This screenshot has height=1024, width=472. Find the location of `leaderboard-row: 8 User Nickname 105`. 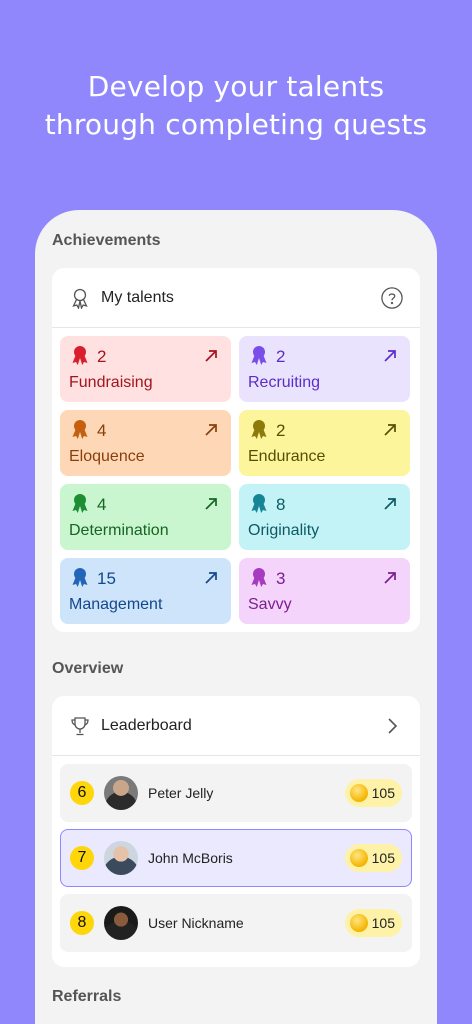

leaderboard-row: 8 User Nickname 105 is located at coordinates (236, 923).